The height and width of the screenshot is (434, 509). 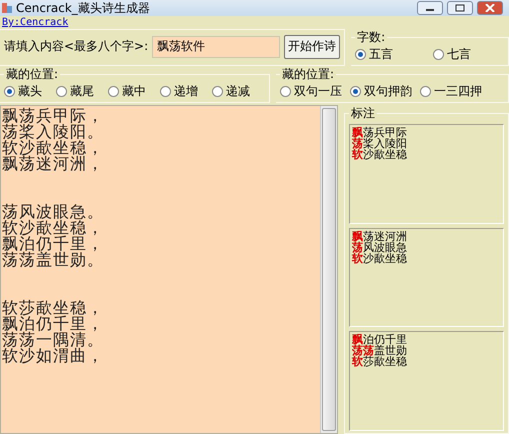 What do you see at coordinates (312, 46) in the screenshot?
I see `start-button: 开始作诗` at bounding box center [312, 46].